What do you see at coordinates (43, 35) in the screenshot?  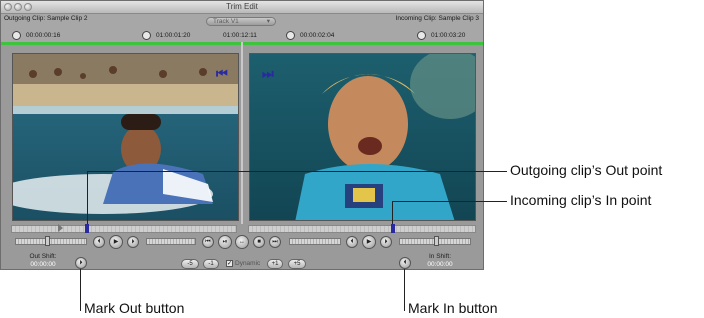 I see `outgoing-duration: 00:00:00:16` at bounding box center [43, 35].